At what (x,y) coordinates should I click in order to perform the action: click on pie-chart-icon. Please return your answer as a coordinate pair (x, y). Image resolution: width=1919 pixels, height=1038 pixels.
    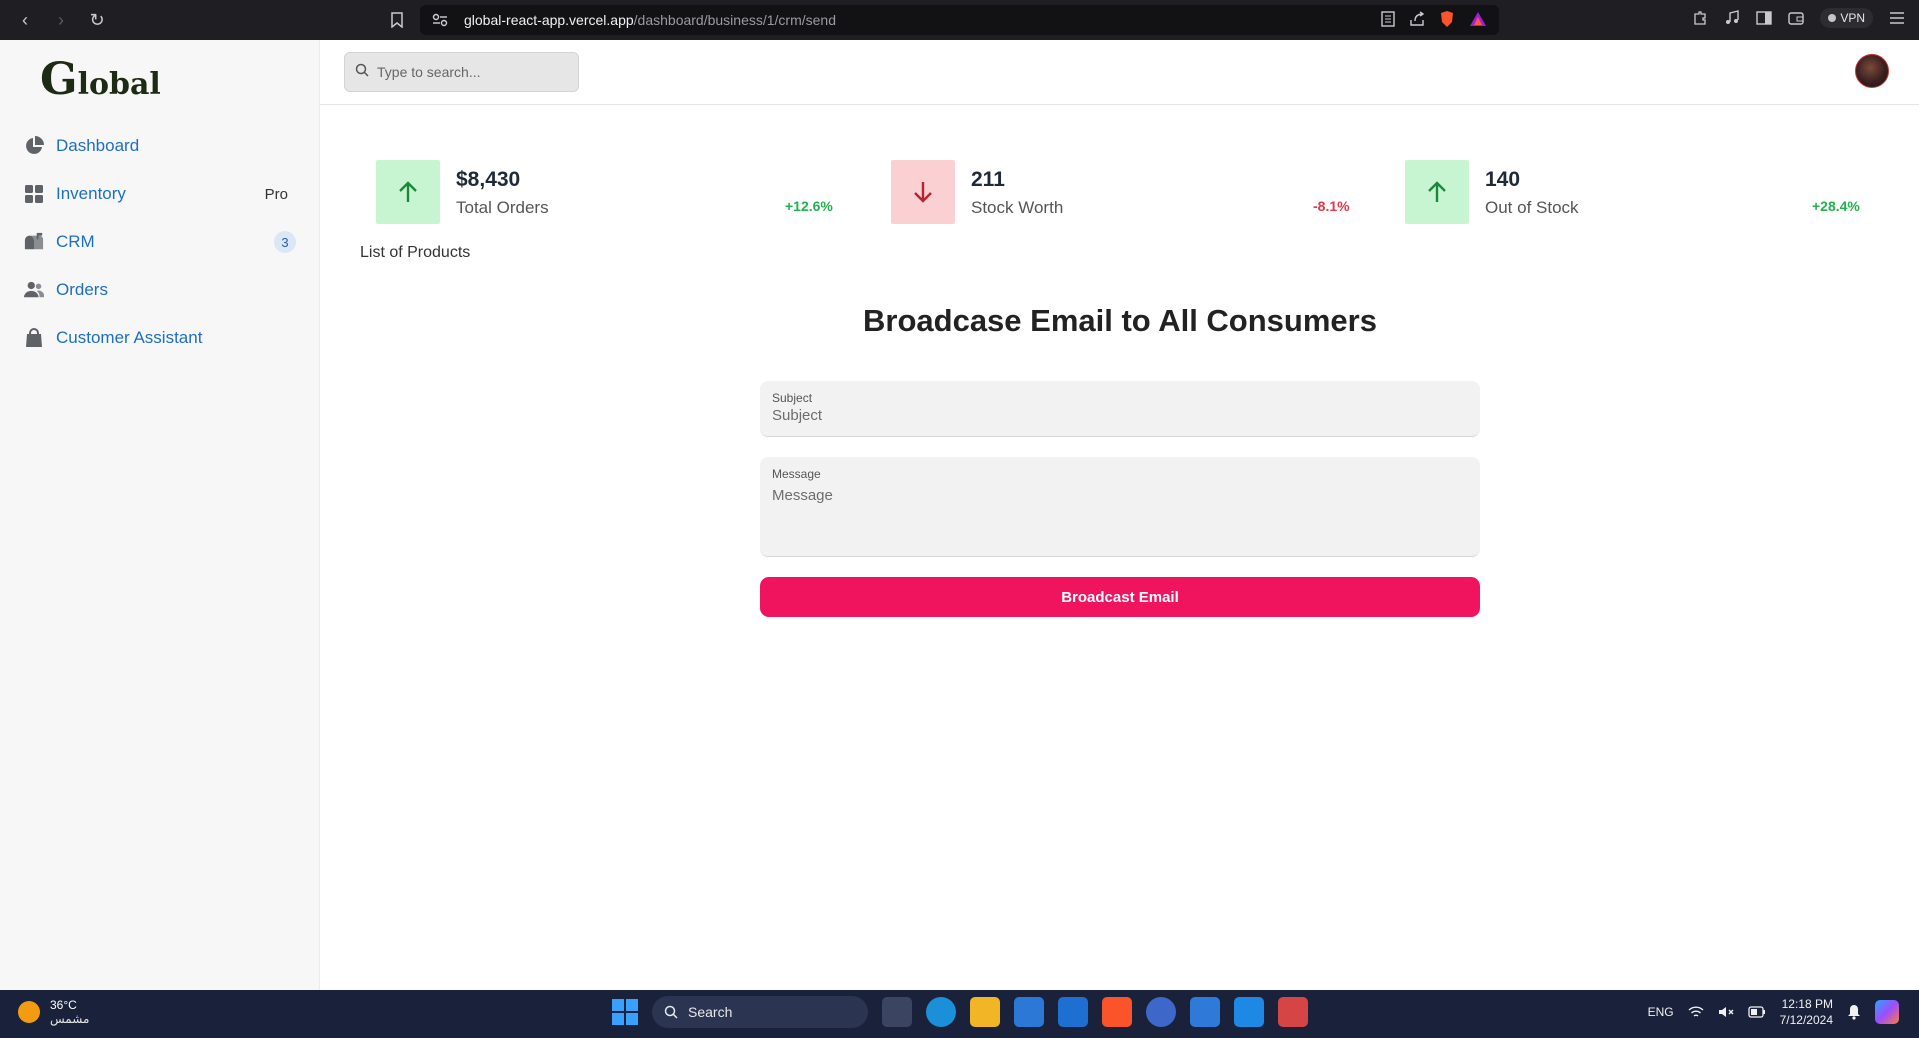
    Looking at the image, I should click on (34, 146).